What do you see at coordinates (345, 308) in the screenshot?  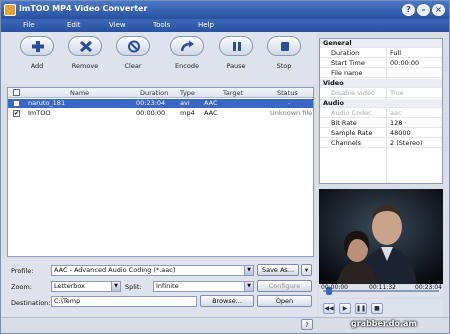 I see `play-button: ▶` at bounding box center [345, 308].